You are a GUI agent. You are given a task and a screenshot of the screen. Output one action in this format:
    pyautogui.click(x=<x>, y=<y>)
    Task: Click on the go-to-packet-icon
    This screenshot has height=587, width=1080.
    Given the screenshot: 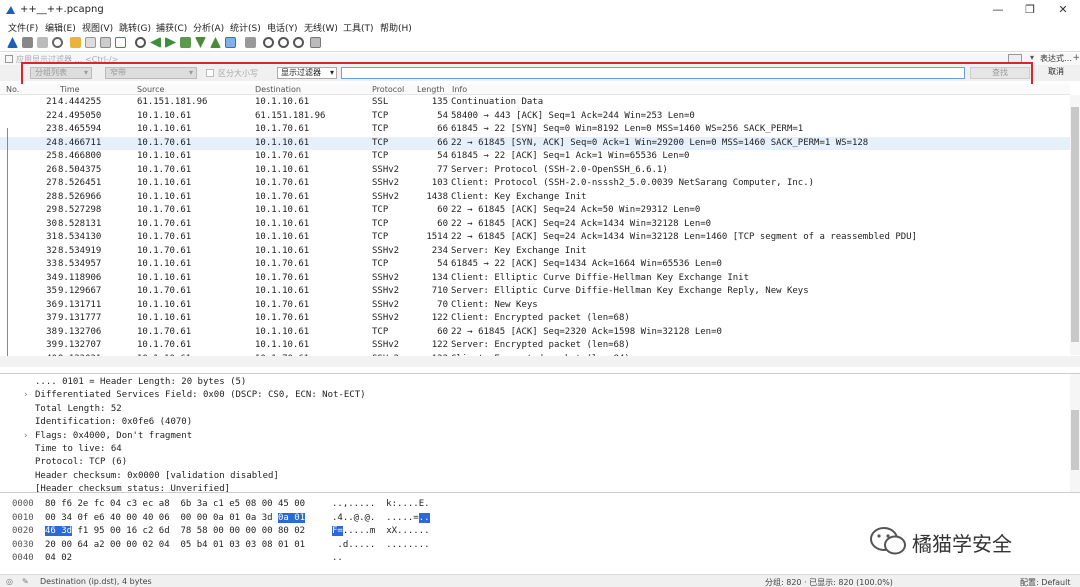 What is the action you would take?
    pyautogui.click(x=185, y=42)
    